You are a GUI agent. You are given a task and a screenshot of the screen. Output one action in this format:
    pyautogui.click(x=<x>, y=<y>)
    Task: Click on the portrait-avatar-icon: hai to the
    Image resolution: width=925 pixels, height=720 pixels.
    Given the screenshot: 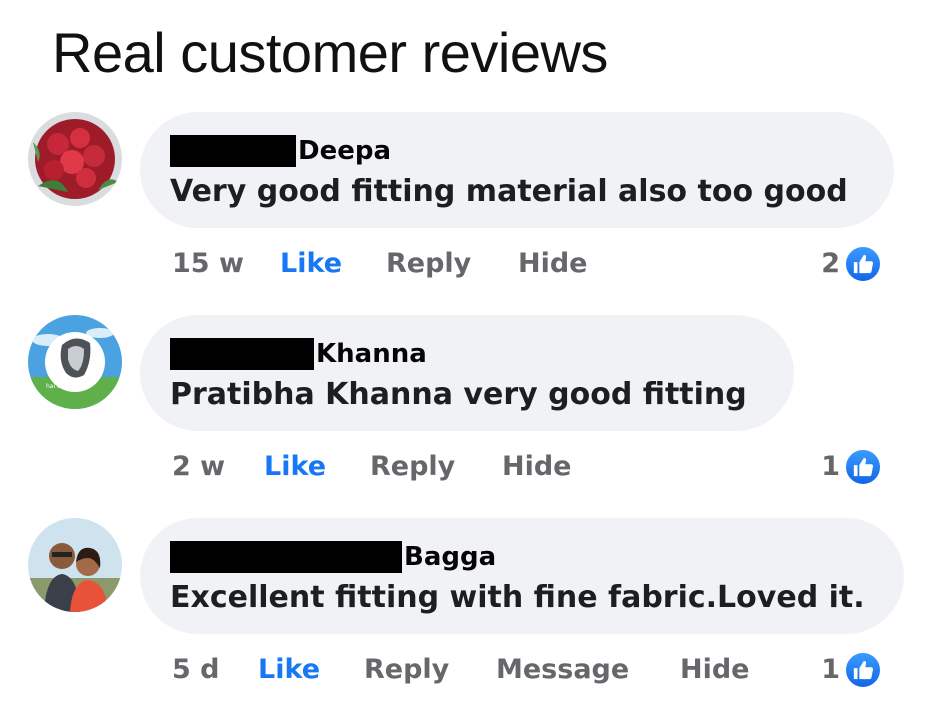 What is the action you would take?
    pyautogui.click(x=75, y=362)
    